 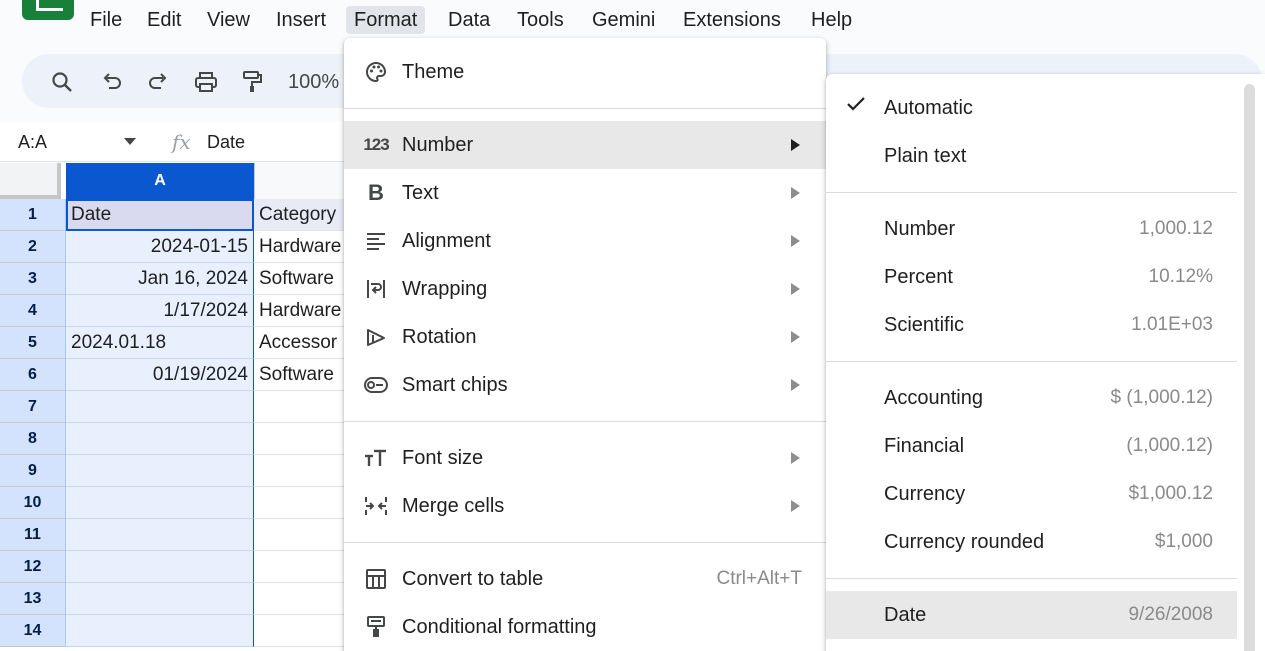 I want to click on menu-item-text: B Text, so click(x=585, y=193).